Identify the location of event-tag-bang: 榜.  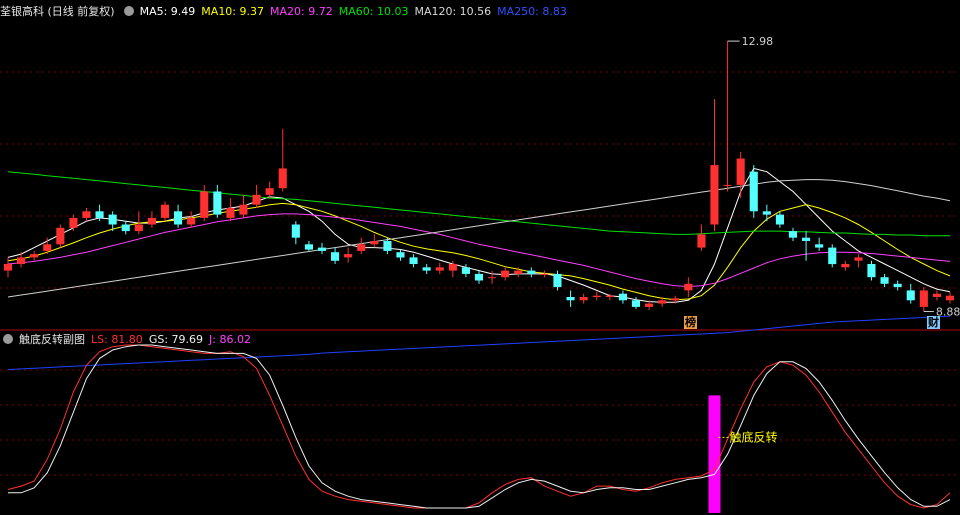
(690, 322).